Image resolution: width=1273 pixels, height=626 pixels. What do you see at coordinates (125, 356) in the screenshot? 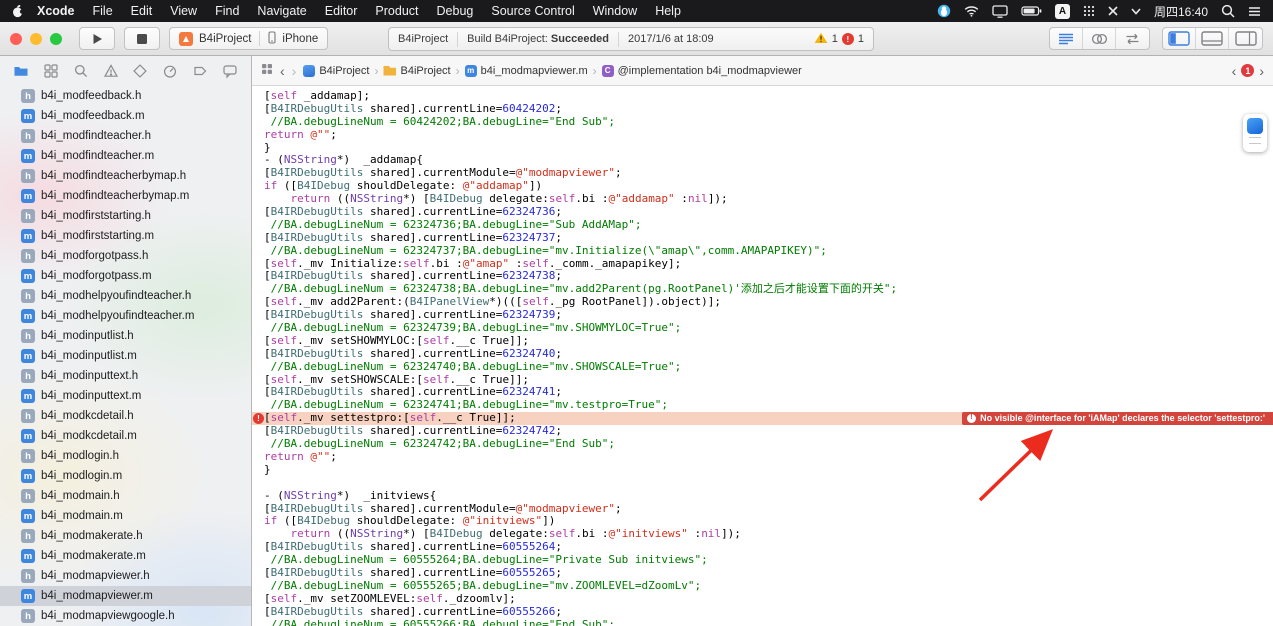
I see `file-row: m b4i_modinputlist.m` at bounding box center [125, 356].